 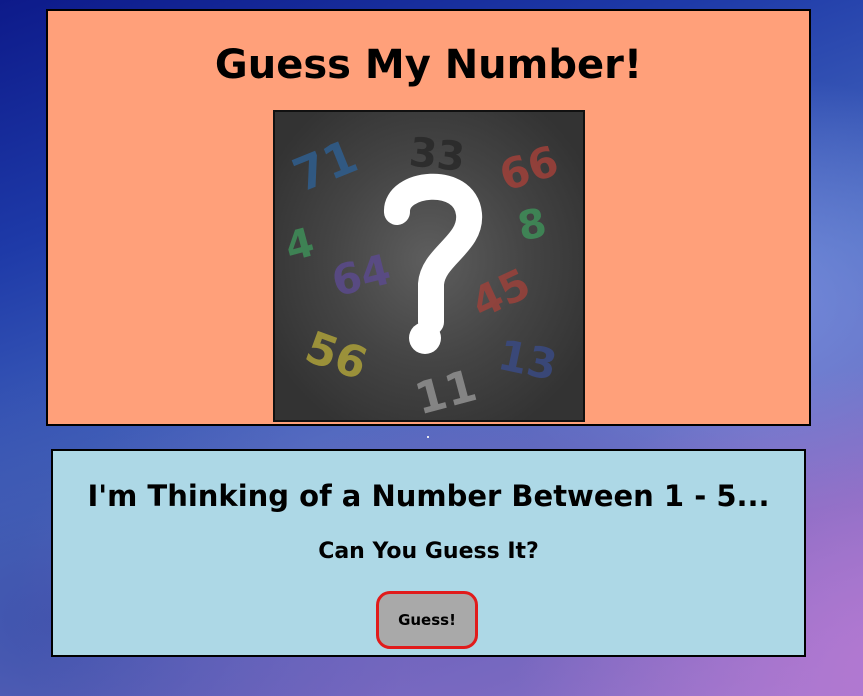 I want to click on number-11: 11, so click(x=446, y=390).